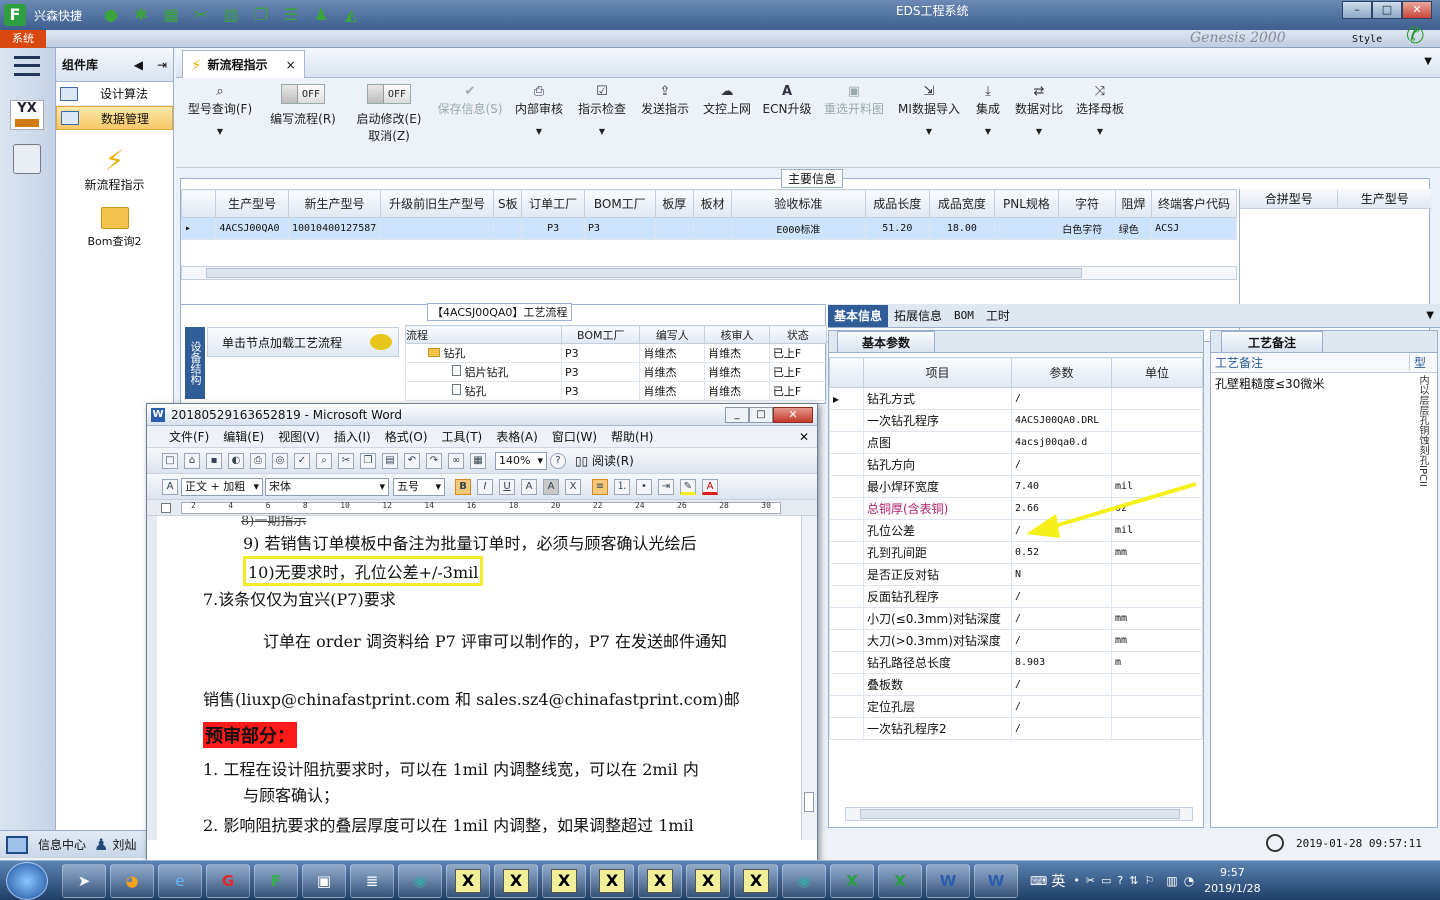 The image size is (1440, 900). What do you see at coordinates (858, 315) in the screenshot?
I see `tab-basic-info: 基本信息` at bounding box center [858, 315].